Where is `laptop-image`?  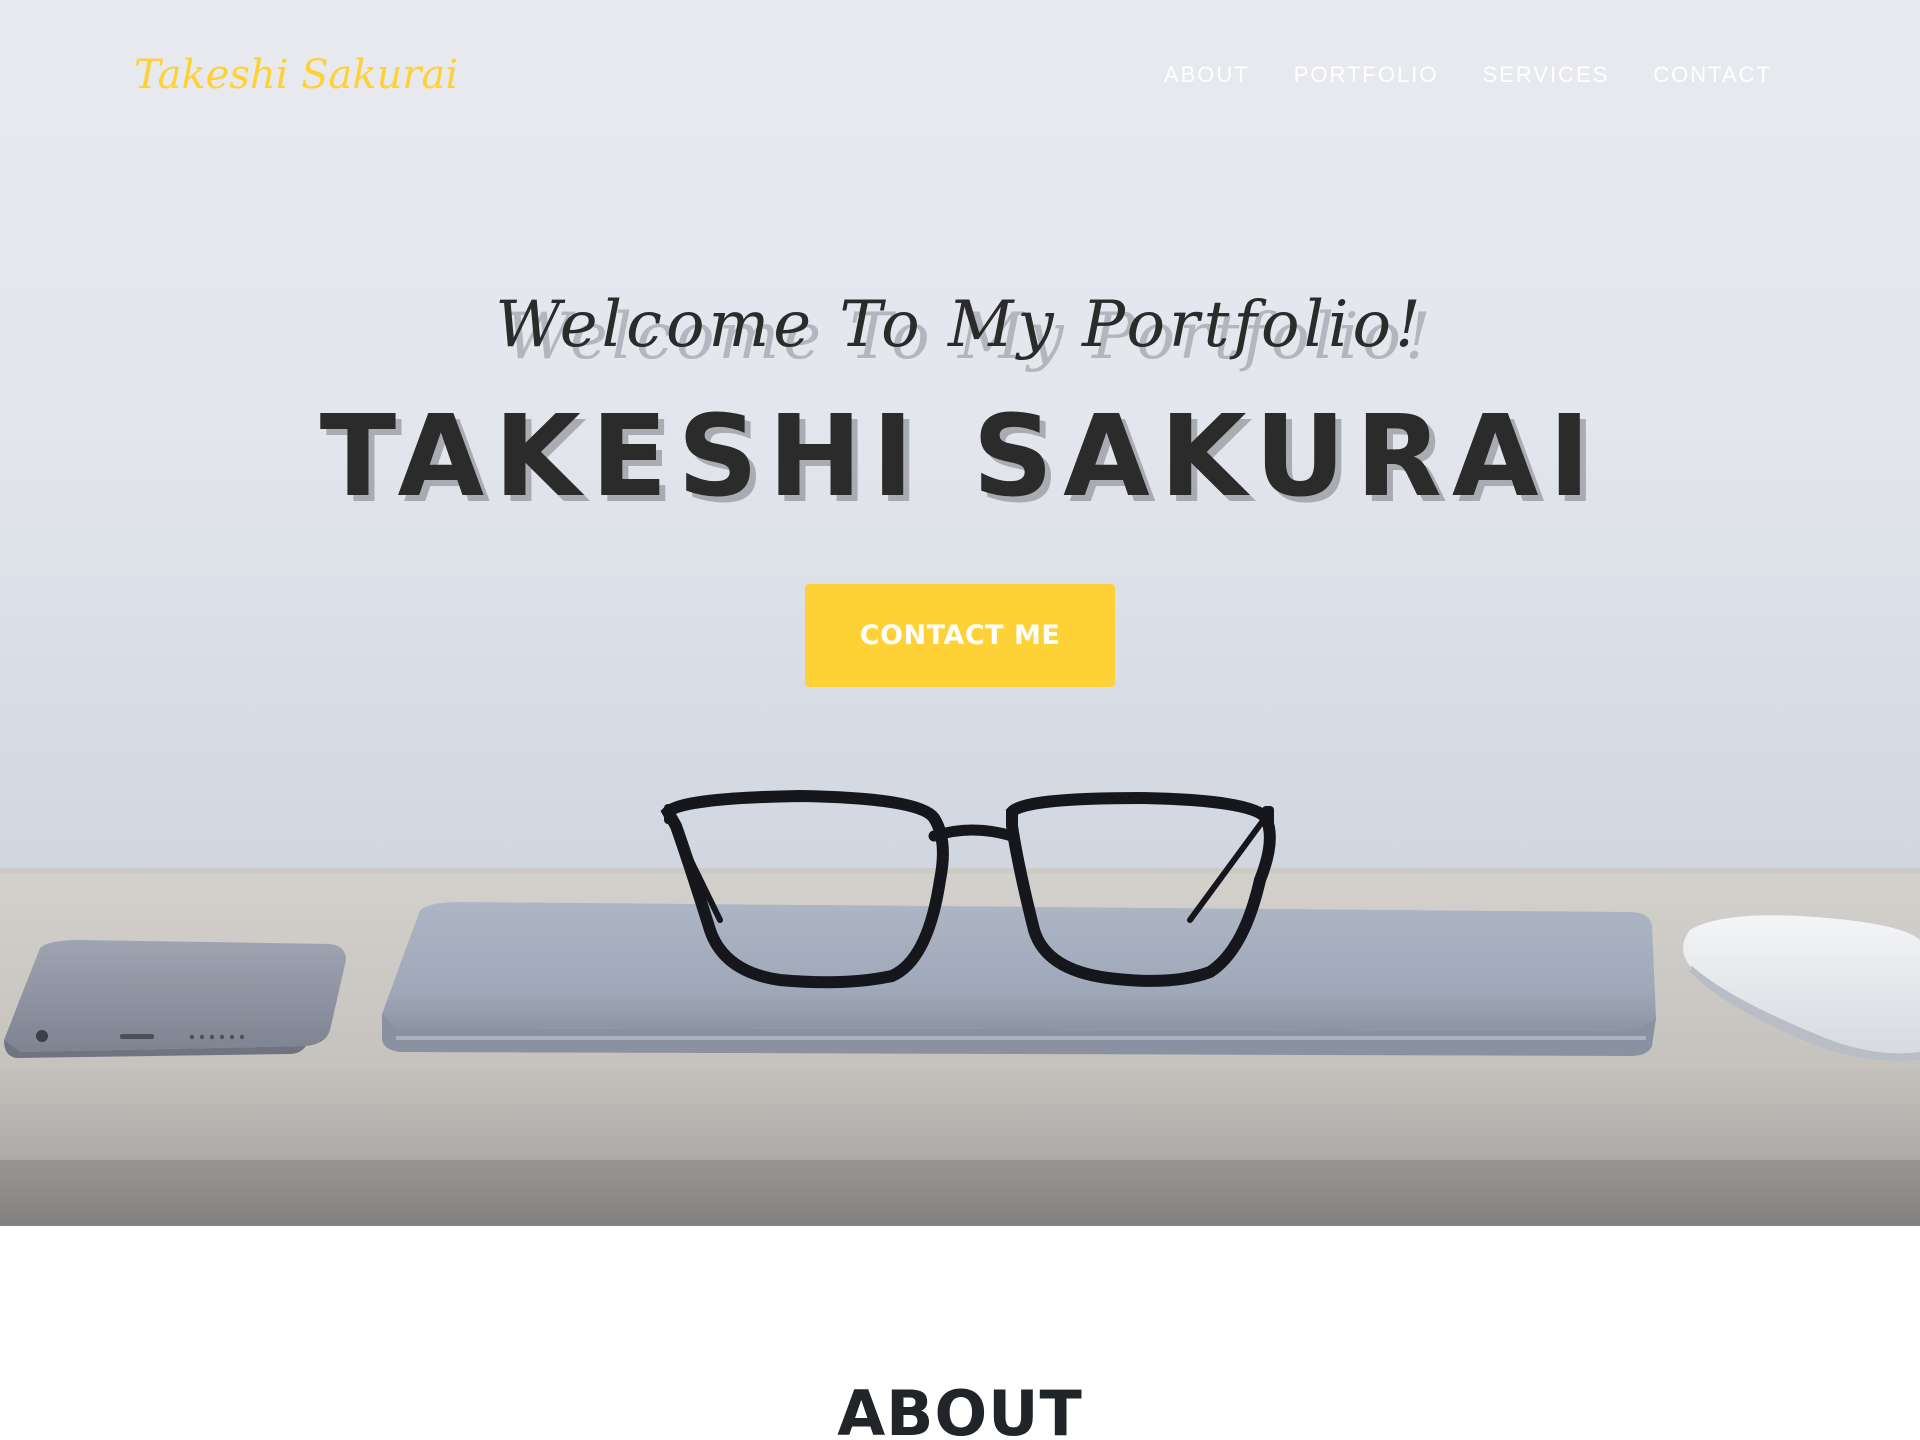
laptop-image is located at coordinates (1018, 979).